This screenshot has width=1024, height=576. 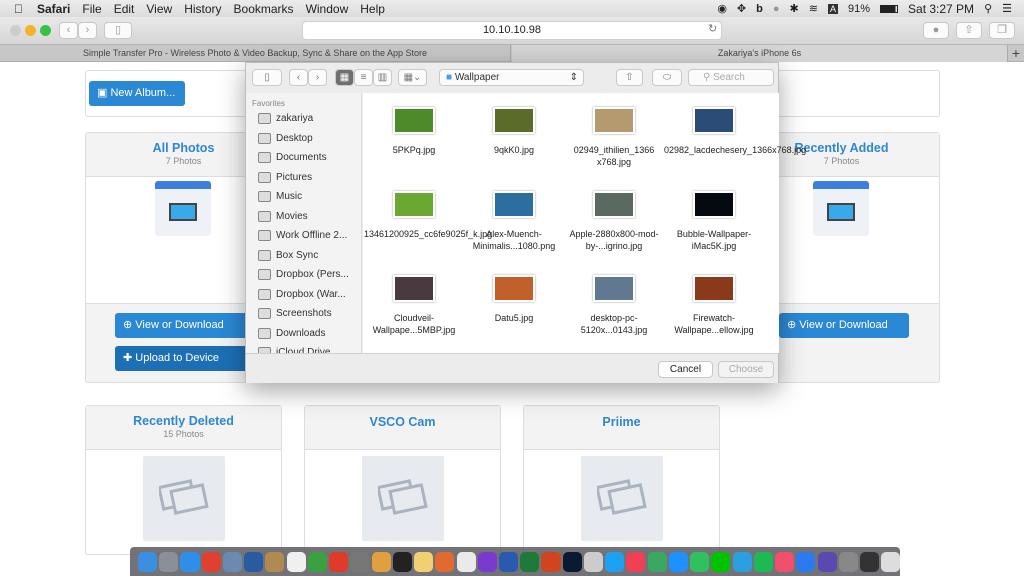 I want to click on dropbox-icon: ✥, so click(x=741, y=8).